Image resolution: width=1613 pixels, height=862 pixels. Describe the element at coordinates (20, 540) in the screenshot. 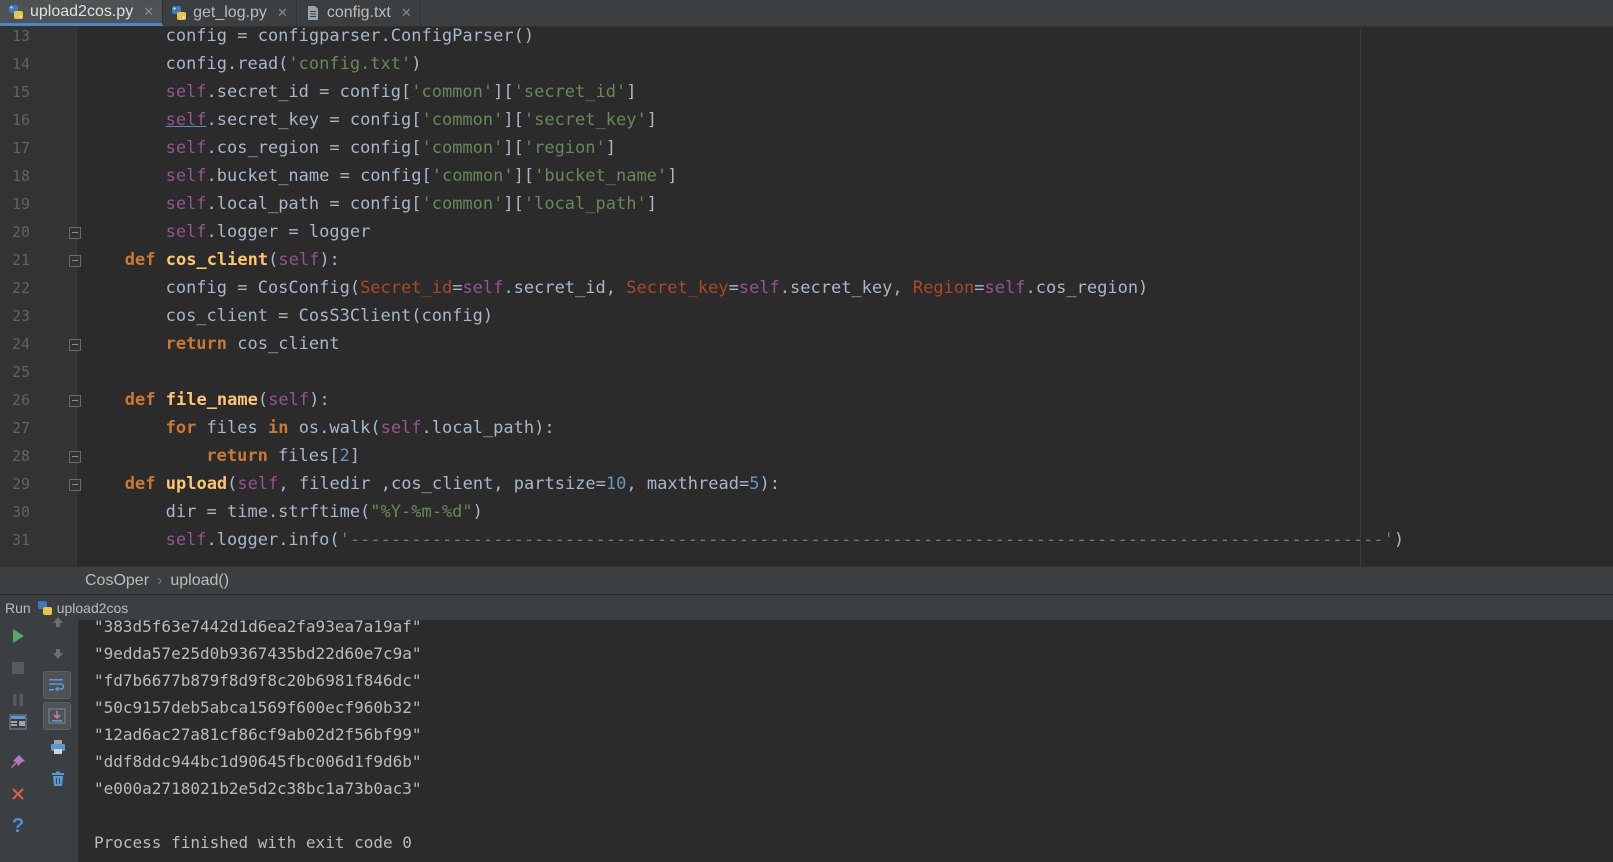

I see `line-number: 31` at that location.